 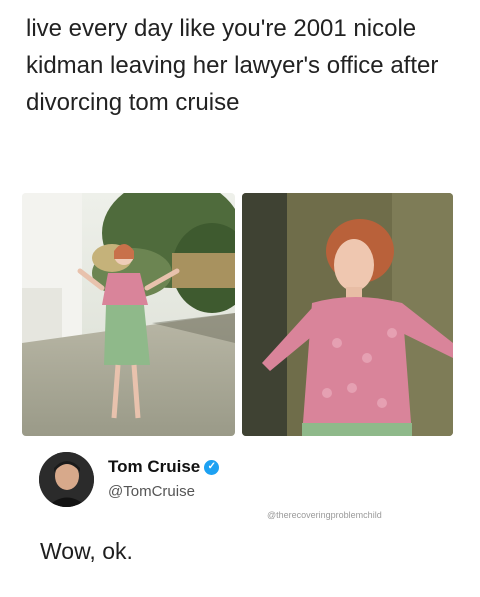 I want to click on verified-badge-icon: ✓, so click(x=212, y=467).